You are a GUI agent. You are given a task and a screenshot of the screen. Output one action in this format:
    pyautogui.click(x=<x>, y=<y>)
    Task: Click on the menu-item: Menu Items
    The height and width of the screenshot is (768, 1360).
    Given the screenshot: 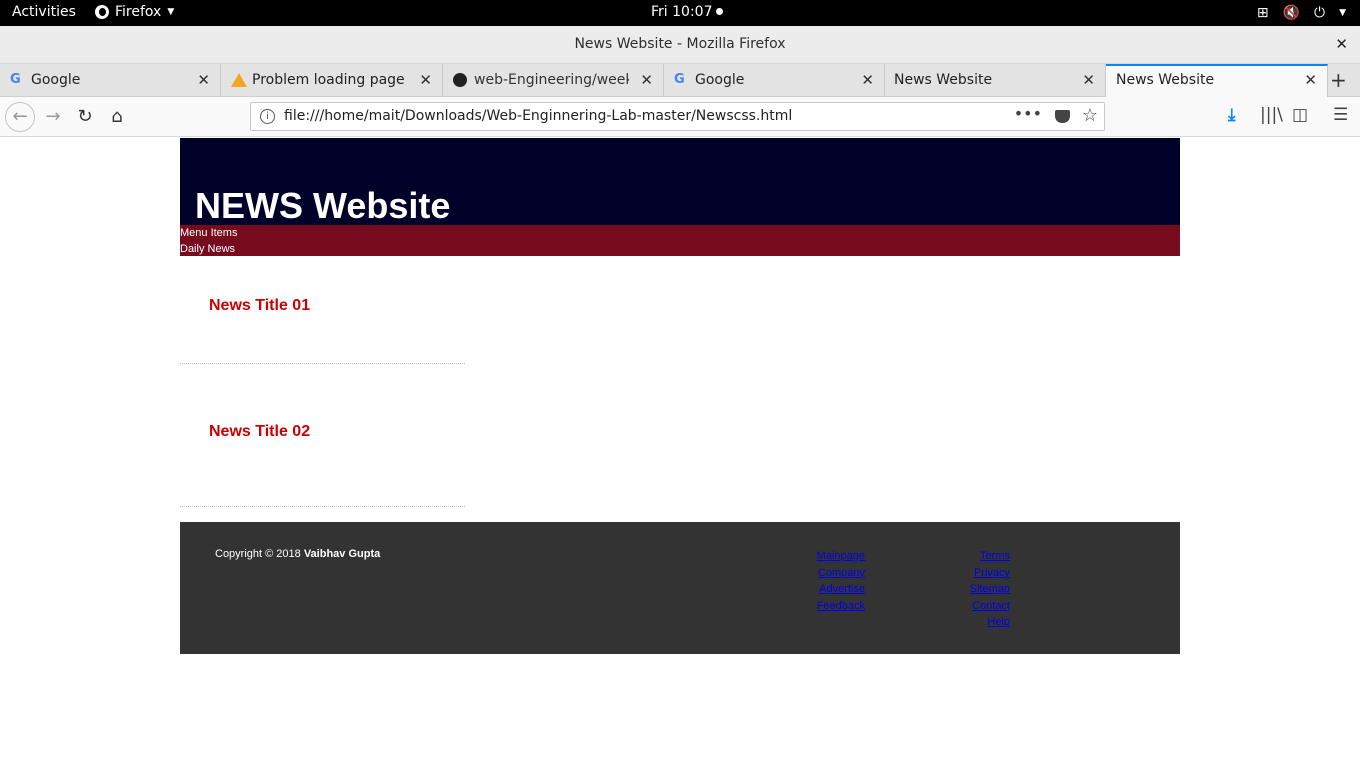 What is the action you would take?
    pyautogui.click(x=209, y=233)
    